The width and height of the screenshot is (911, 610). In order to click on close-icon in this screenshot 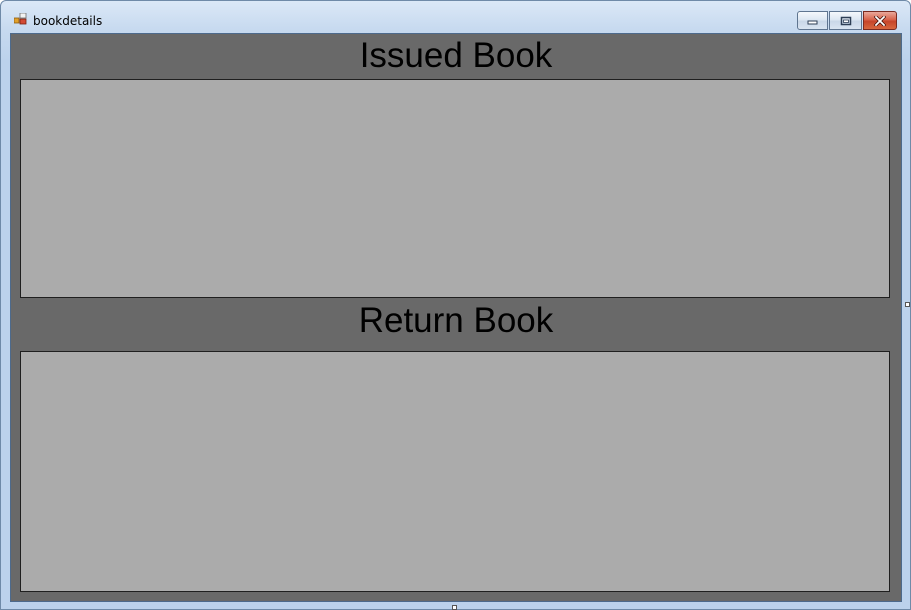, I will do `click(880, 20)`.